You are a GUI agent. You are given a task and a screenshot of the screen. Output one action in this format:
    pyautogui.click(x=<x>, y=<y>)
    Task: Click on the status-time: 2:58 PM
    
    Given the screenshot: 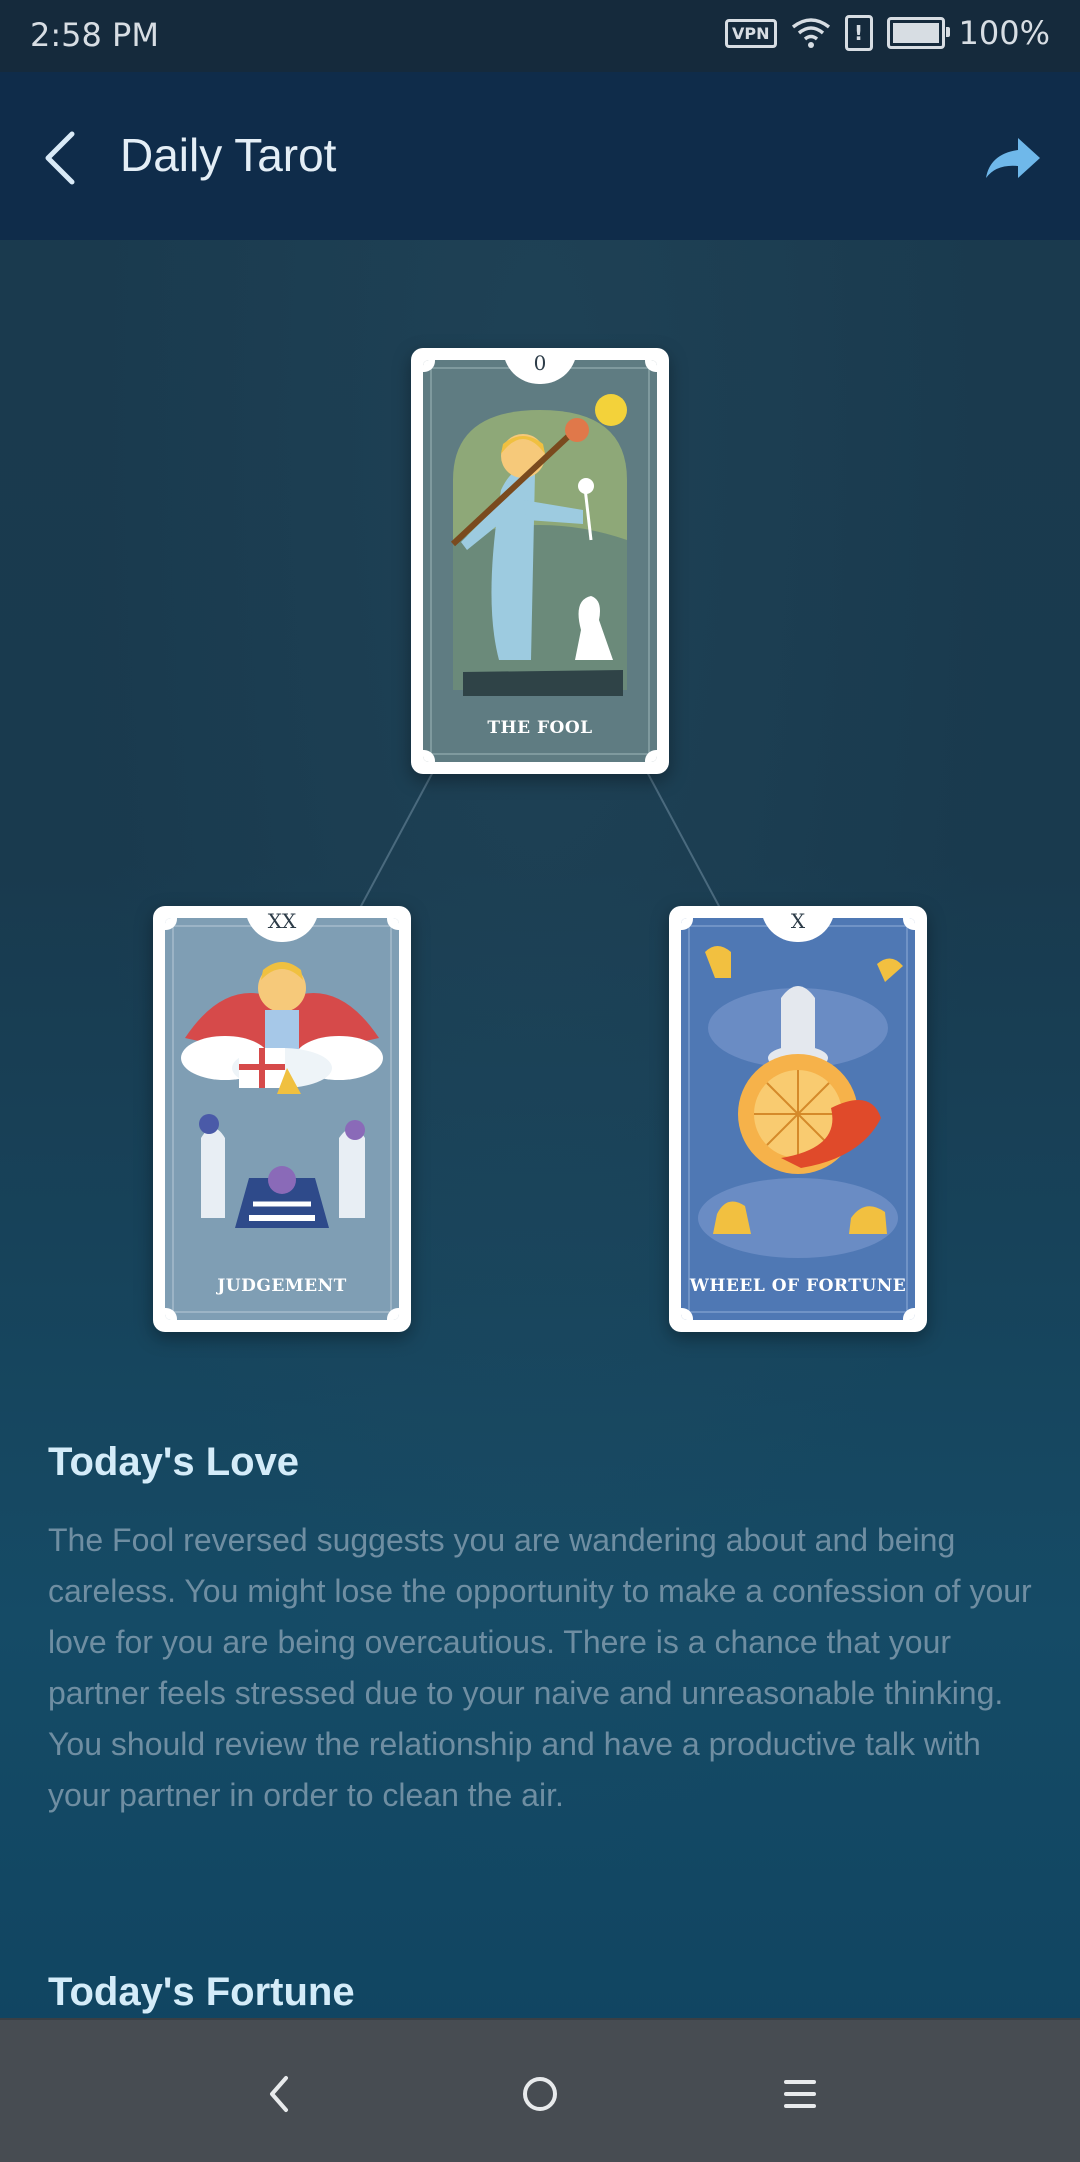 What is the action you would take?
    pyautogui.click(x=94, y=35)
    